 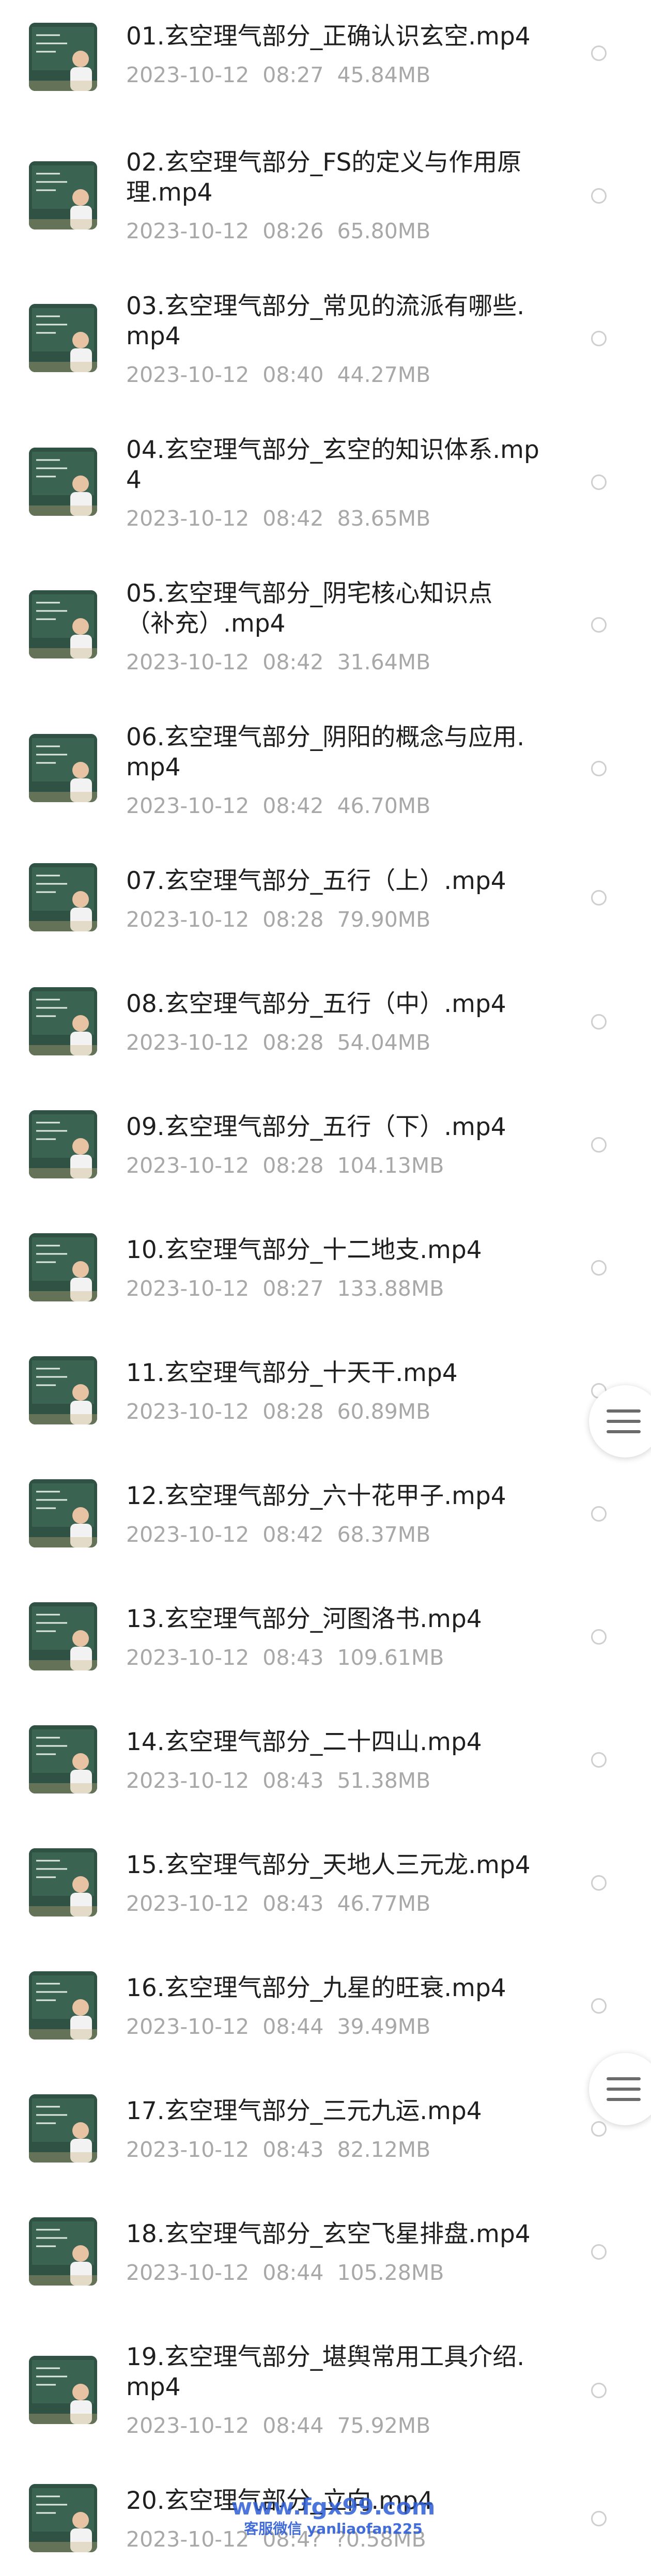 What do you see at coordinates (293, 231) in the screenshot?
I see `file-time: 08:26` at bounding box center [293, 231].